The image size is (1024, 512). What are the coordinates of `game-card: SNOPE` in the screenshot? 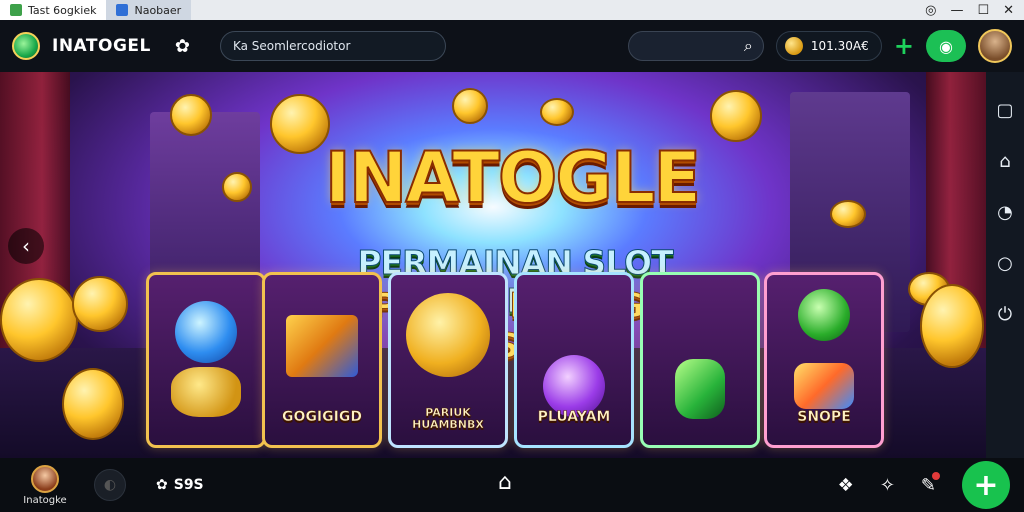 It's located at (824, 360).